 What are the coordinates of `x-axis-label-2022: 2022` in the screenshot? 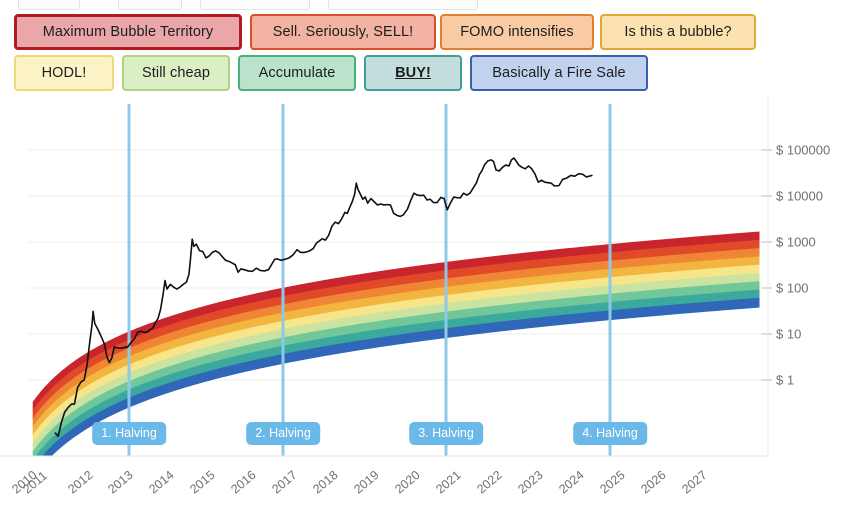 It's located at (489, 482).